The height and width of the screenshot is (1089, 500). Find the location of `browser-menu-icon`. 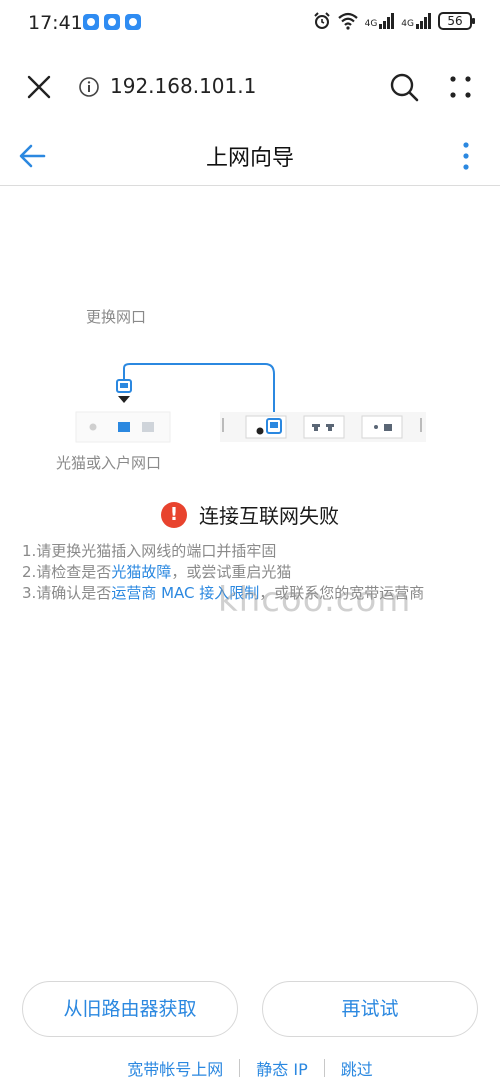

browser-menu-icon is located at coordinates (461, 87).